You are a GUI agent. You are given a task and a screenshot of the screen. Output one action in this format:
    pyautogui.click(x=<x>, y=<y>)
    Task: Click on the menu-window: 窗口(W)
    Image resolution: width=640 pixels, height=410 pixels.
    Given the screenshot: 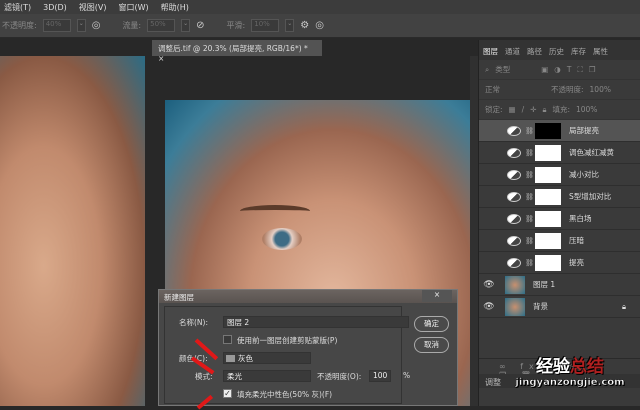 What is the action you would take?
    pyautogui.click(x=134, y=7)
    